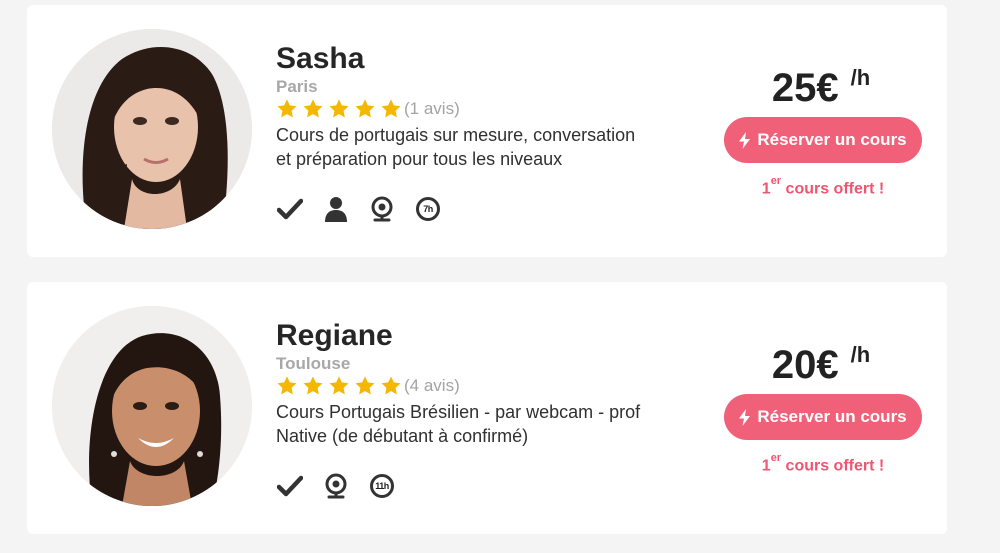 The image size is (1000, 553). Describe the element at coordinates (491, 336) in the screenshot. I see `tutor-name: Regiane` at that location.